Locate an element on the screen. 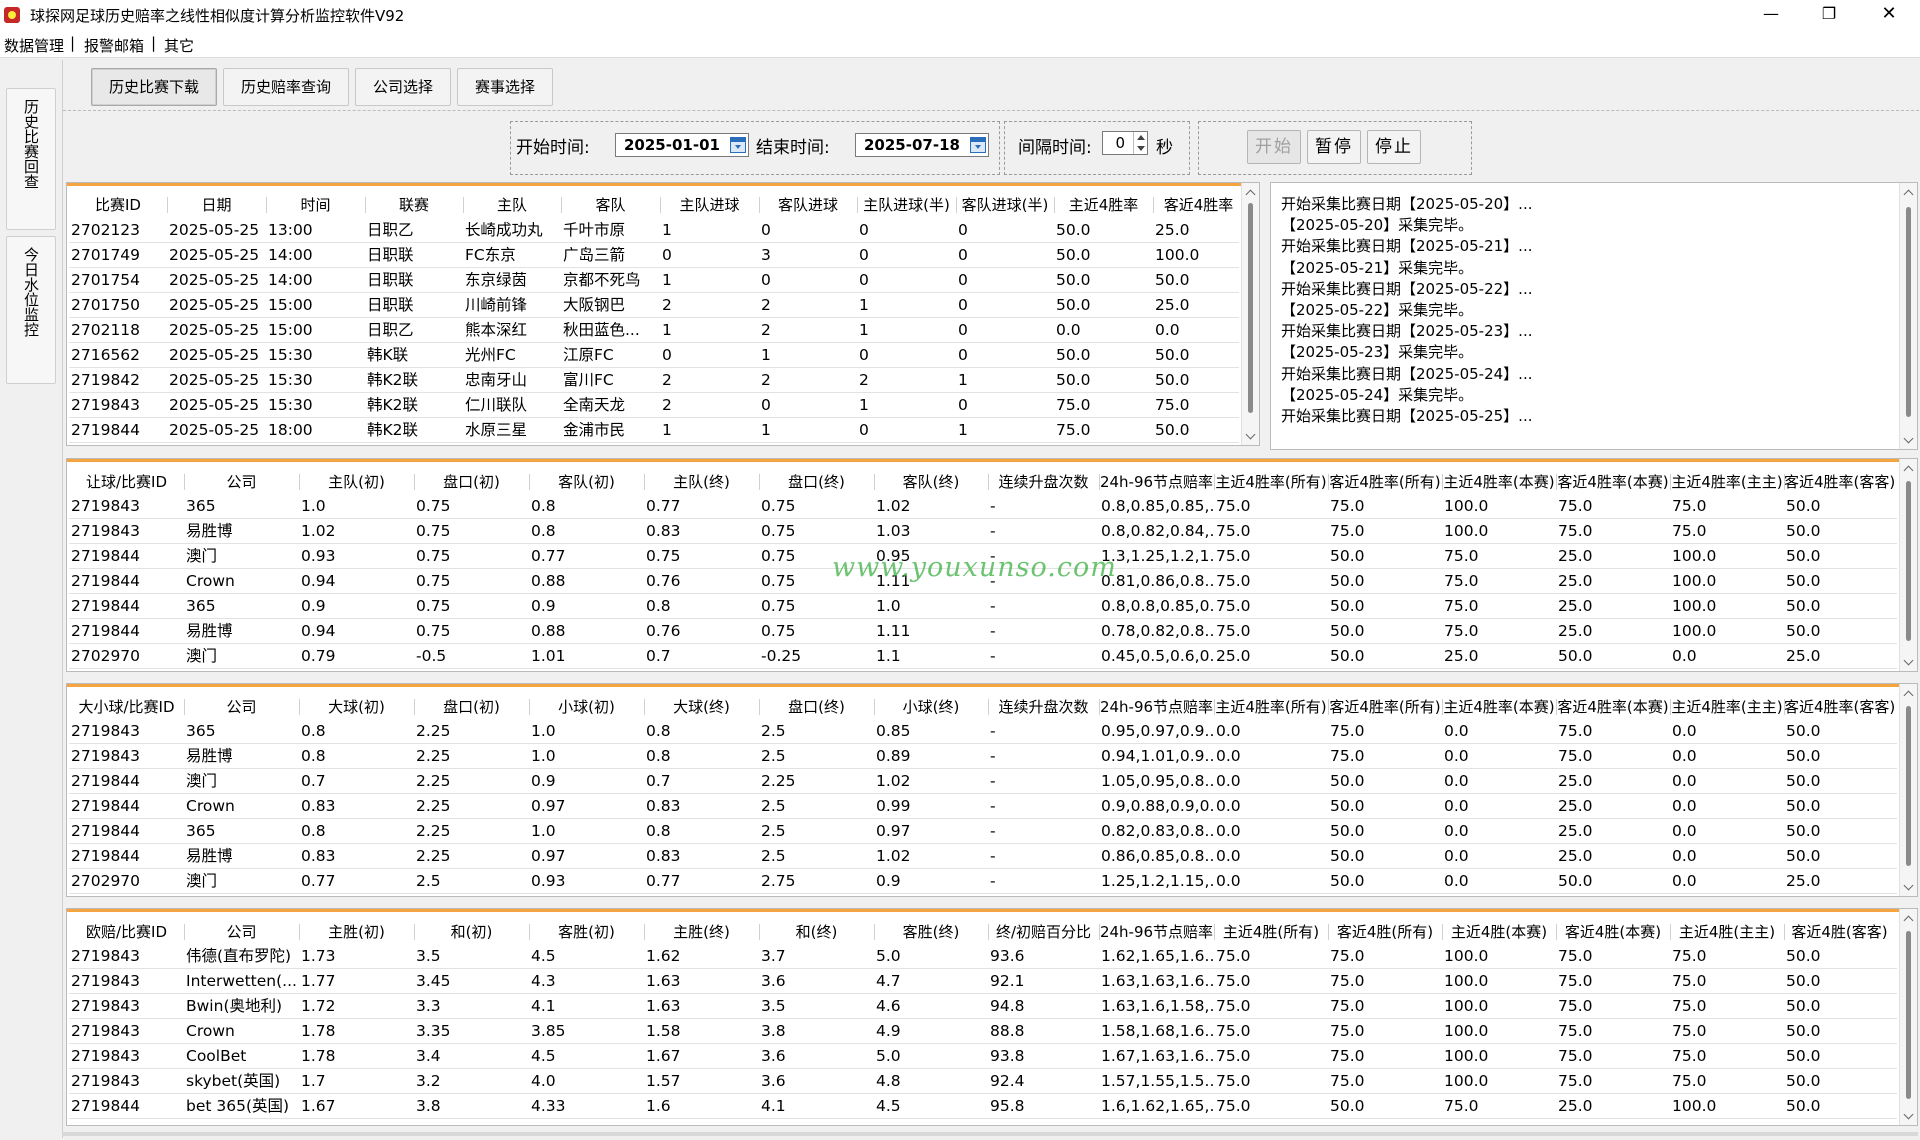  start-button: 开始 is located at coordinates (1274, 147).